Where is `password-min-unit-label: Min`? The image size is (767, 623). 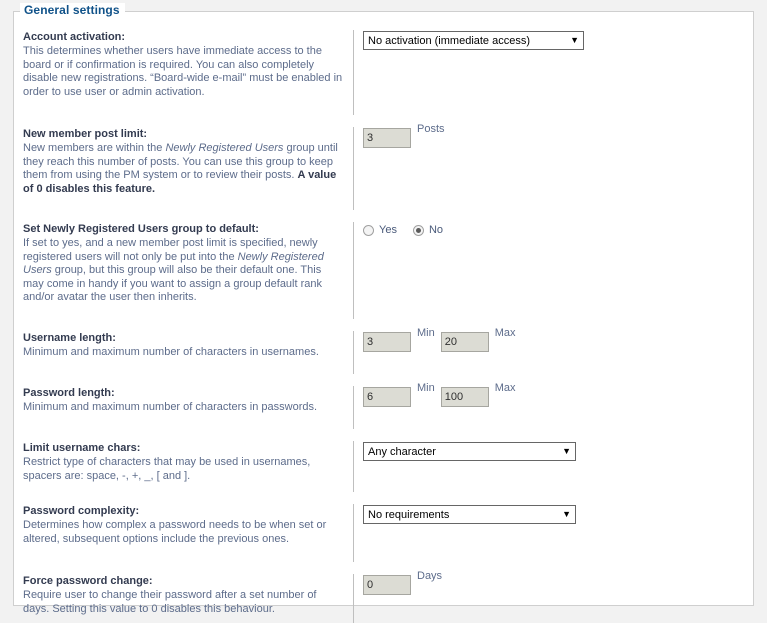 password-min-unit-label: Min is located at coordinates (426, 388).